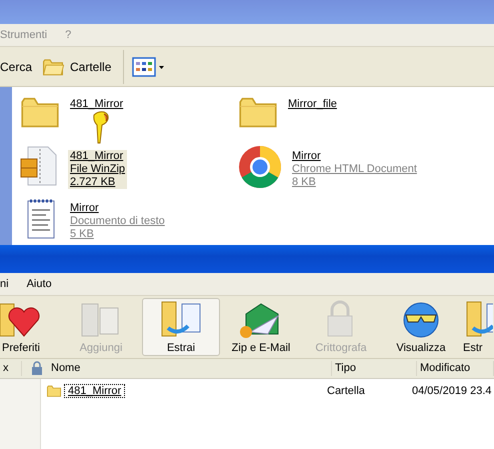  What do you see at coordinates (354, 169) in the screenshot?
I see `file-type: Chrome HTML Document` at bounding box center [354, 169].